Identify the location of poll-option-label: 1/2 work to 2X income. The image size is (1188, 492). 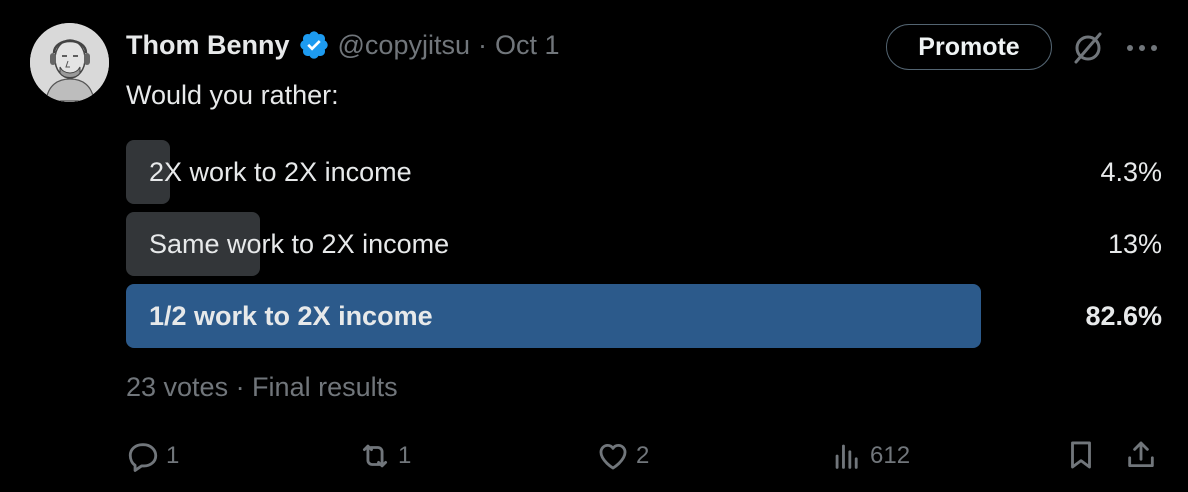
(291, 316).